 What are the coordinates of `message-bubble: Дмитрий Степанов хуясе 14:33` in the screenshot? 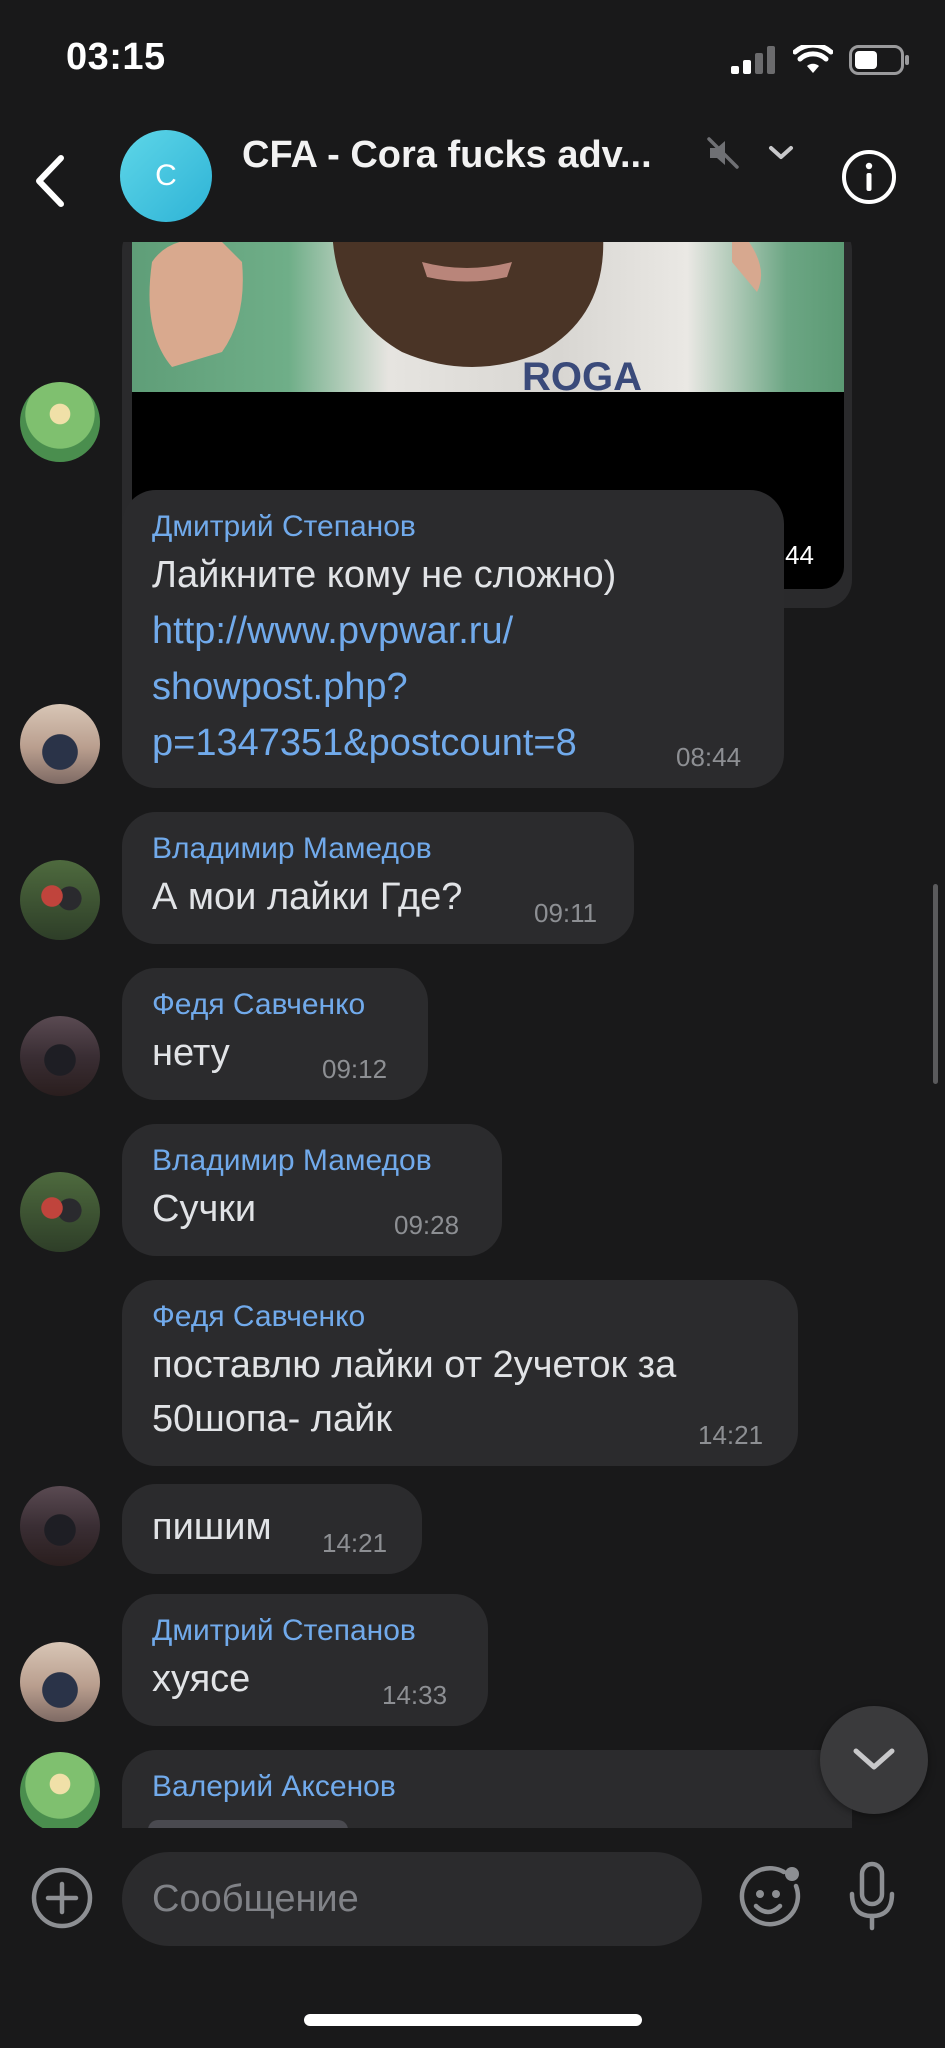 It's located at (305, 1660).